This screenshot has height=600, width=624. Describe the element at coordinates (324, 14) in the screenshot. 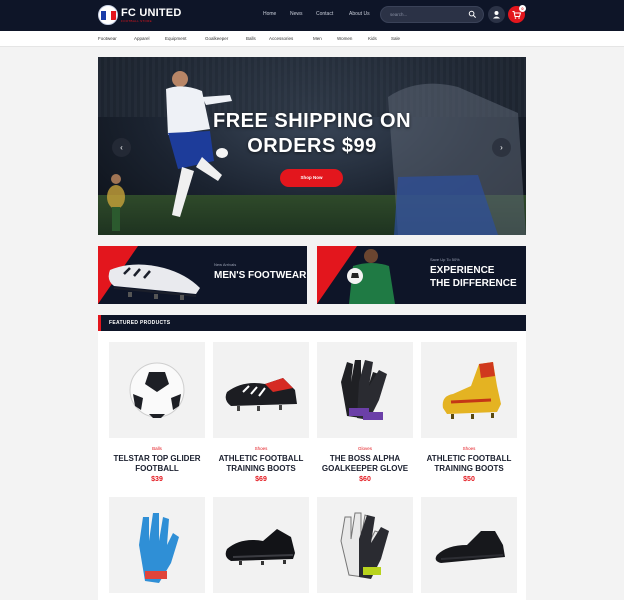

I see `nav-contact: Contact` at that location.